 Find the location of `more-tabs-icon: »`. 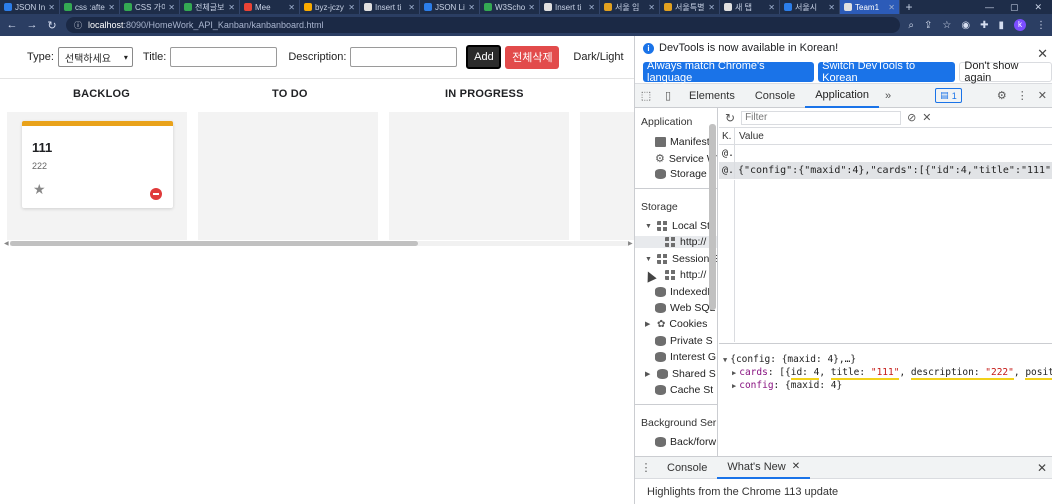

more-tabs-icon: » is located at coordinates (888, 96).